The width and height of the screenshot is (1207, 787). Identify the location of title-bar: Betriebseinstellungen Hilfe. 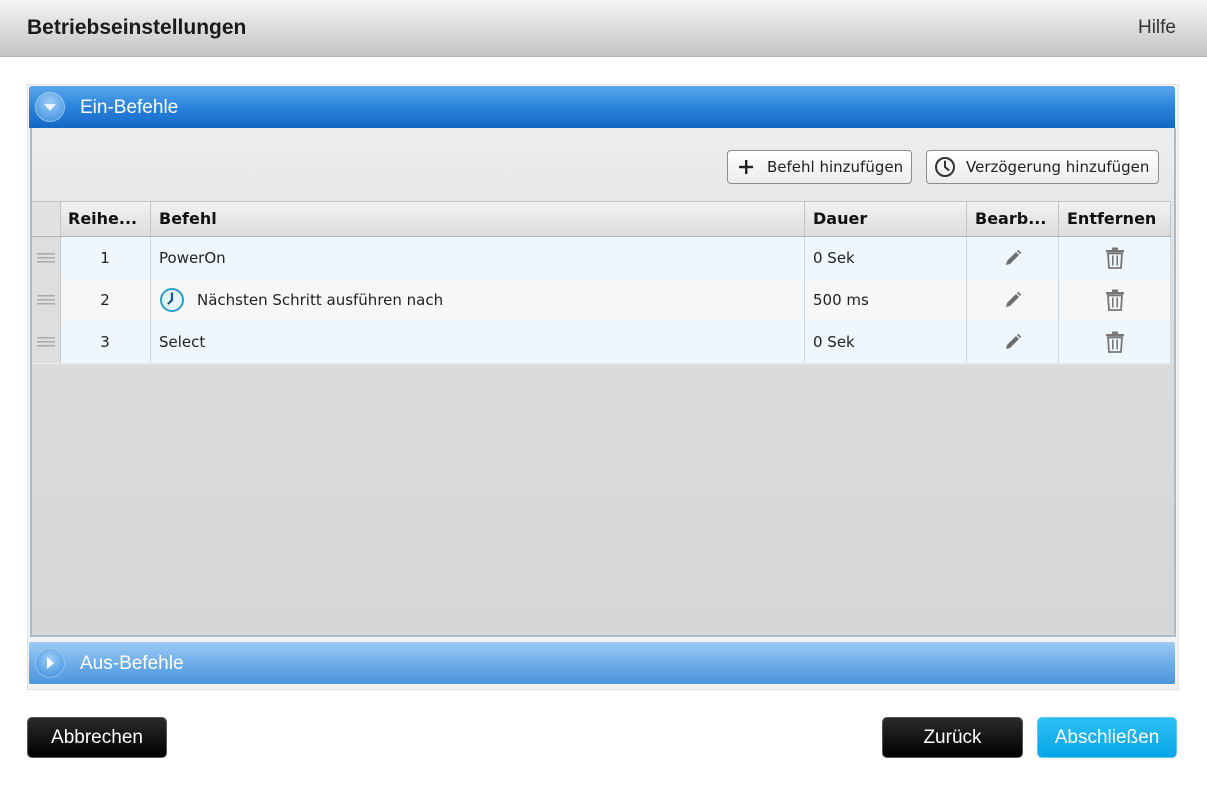
(603, 28).